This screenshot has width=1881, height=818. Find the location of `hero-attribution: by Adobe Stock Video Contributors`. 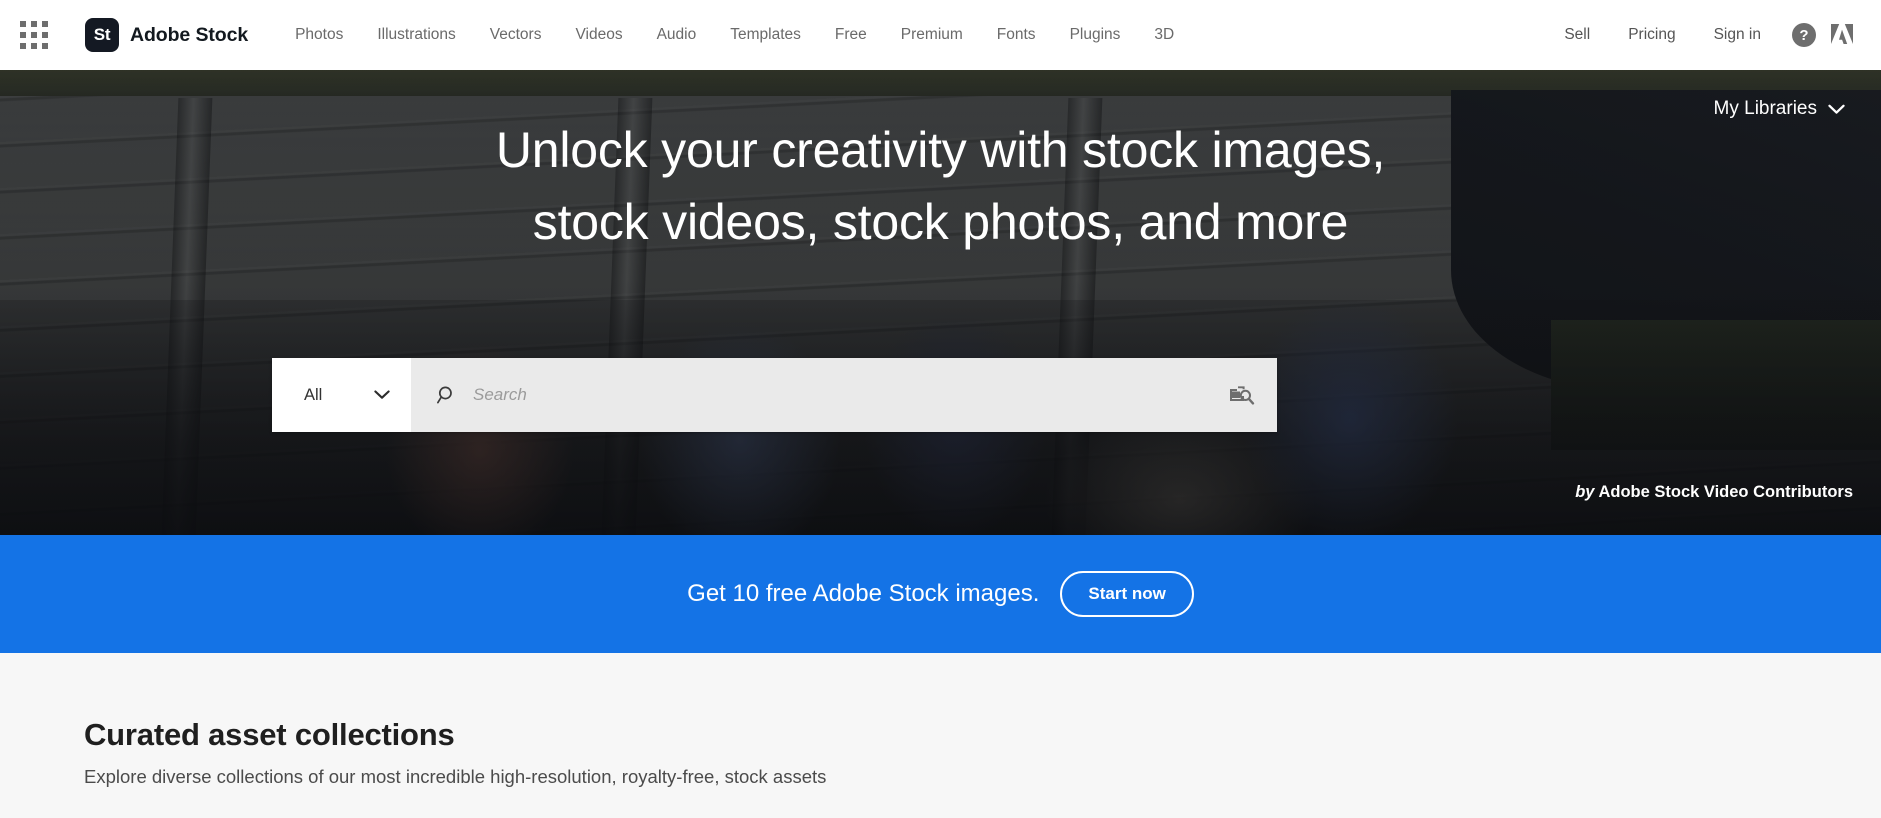

hero-attribution: by Adobe Stock Video Contributors is located at coordinates (1714, 492).